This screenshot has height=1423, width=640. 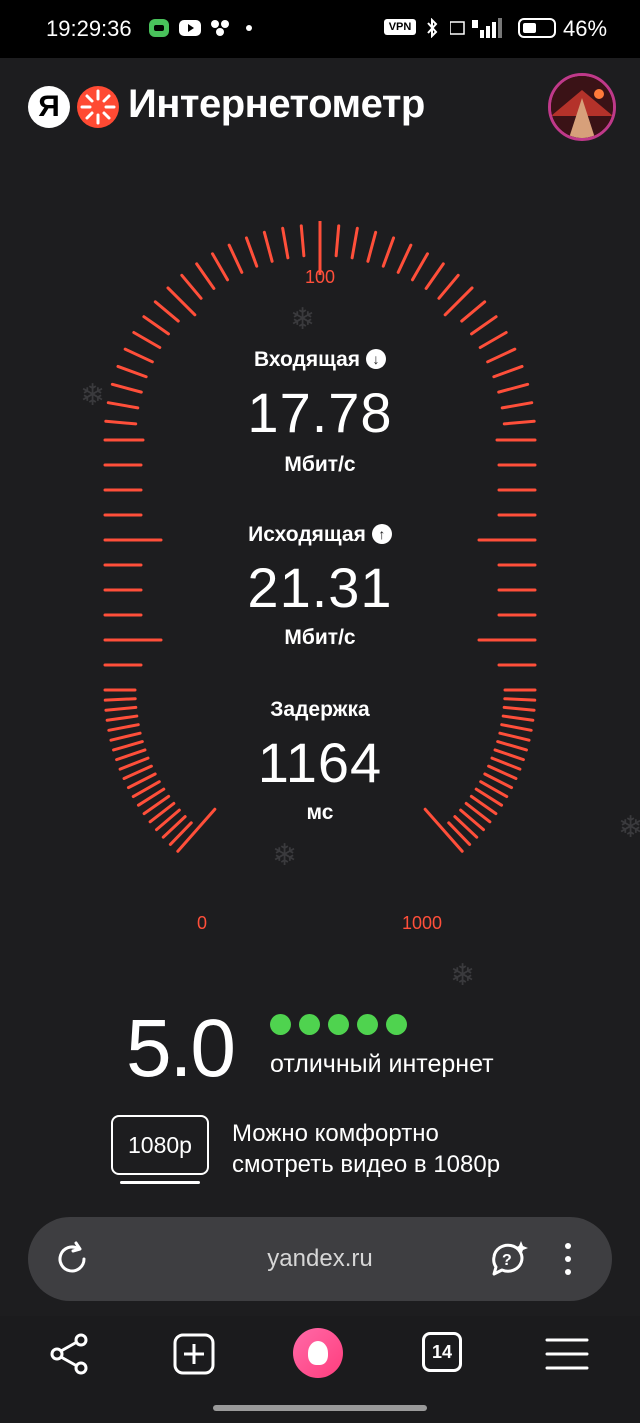 I want to click on hamburger-menu-icon, so click(x=567, y=1354).